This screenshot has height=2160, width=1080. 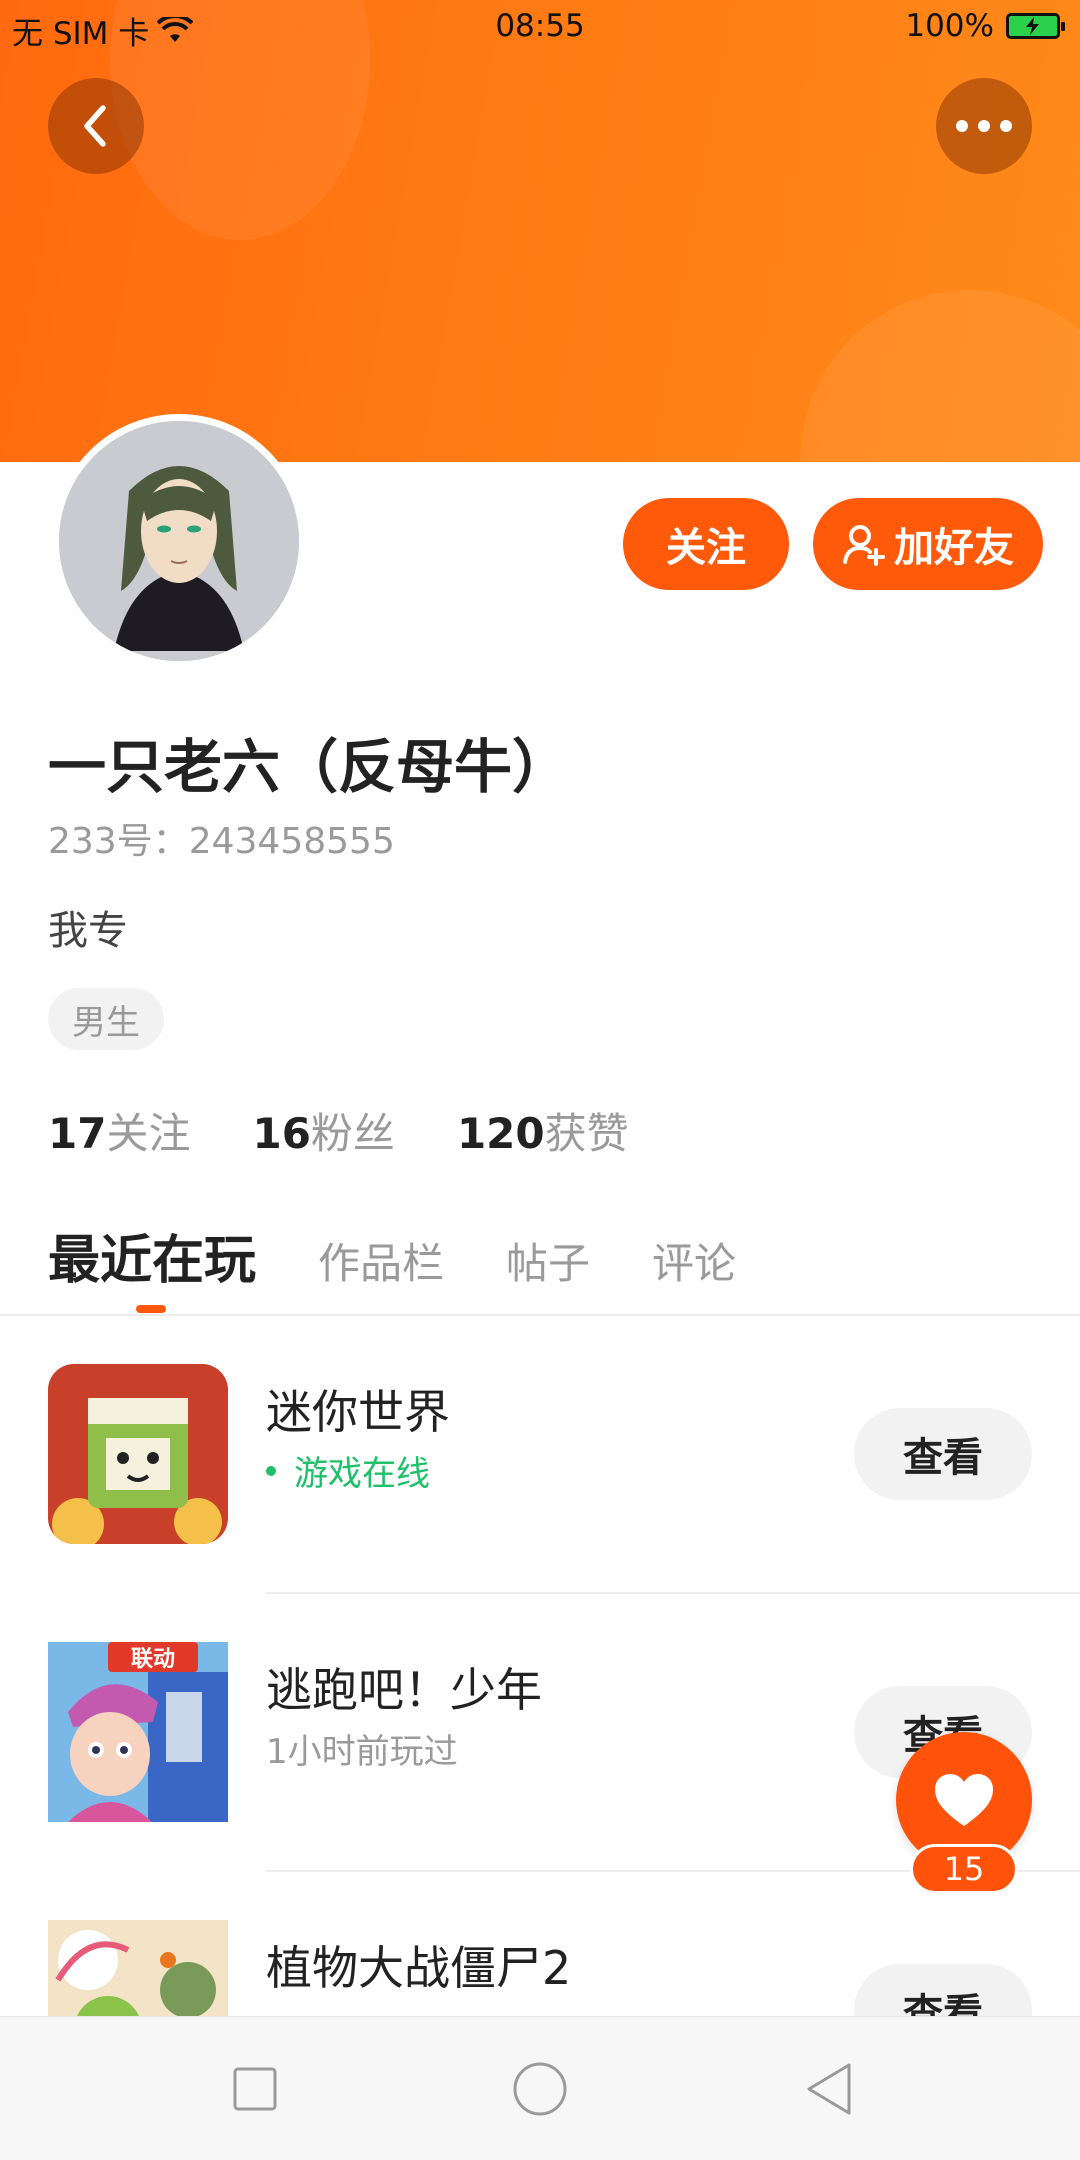 I want to click on add-friend-label: 加好友, so click(x=954, y=548).